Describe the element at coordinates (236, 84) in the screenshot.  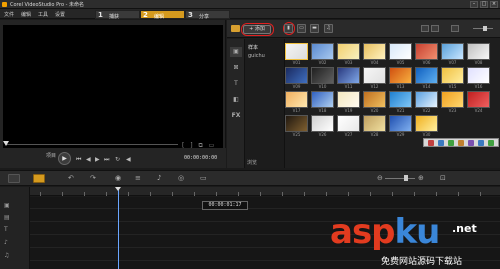
I see `title-icon: T` at that location.